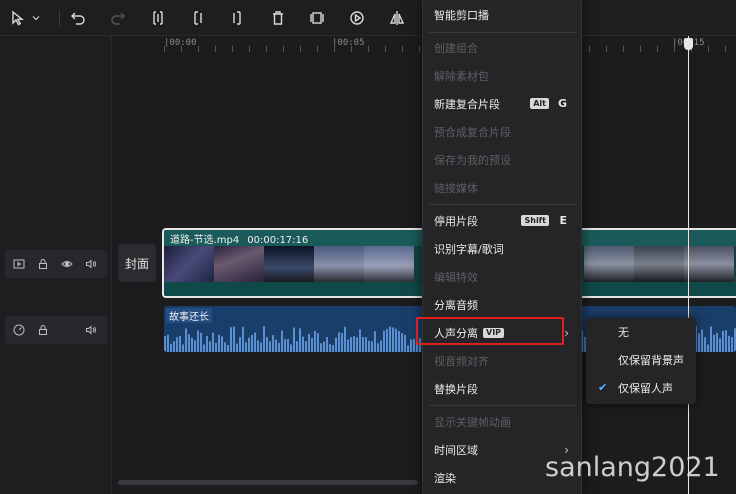 This screenshot has height=494, width=736. What do you see at coordinates (503, 389) in the screenshot?
I see `menu-item-replace-clip: 替换片段` at bounding box center [503, 389].